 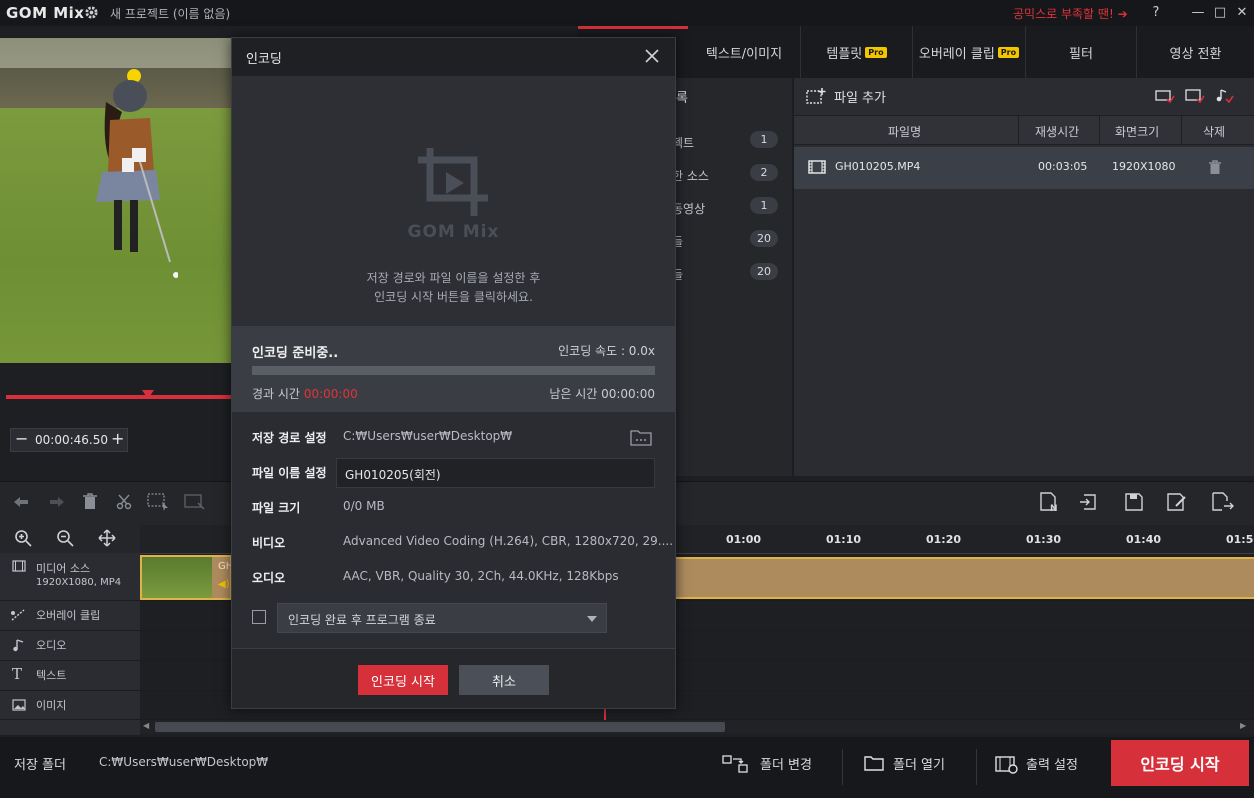 I want to click on minimize-button: —, so click(x=1198, y=13).